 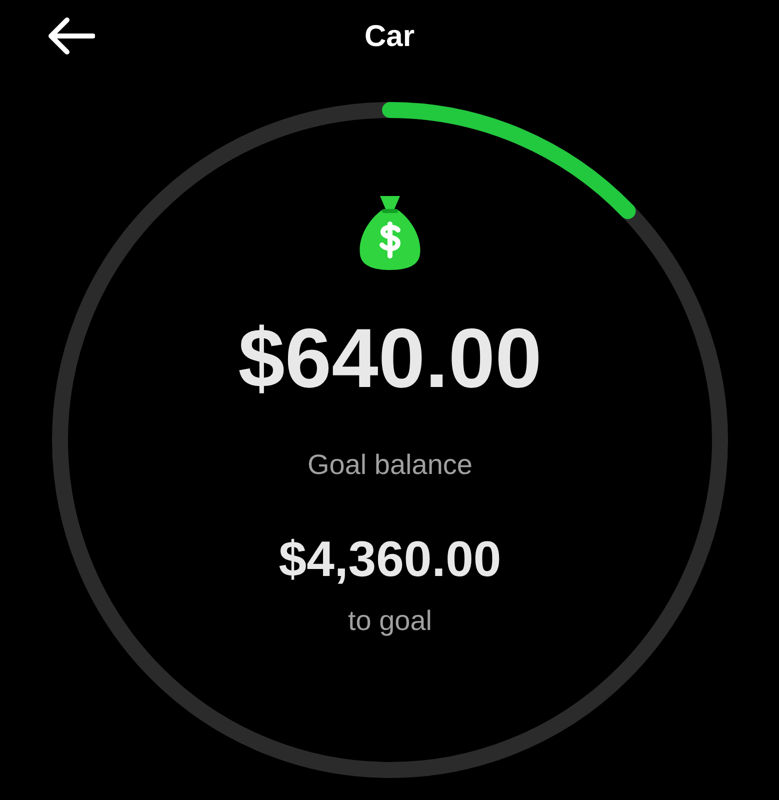 I want to click on remaining-amount: $4,360.00, so click(x=390, y=559).